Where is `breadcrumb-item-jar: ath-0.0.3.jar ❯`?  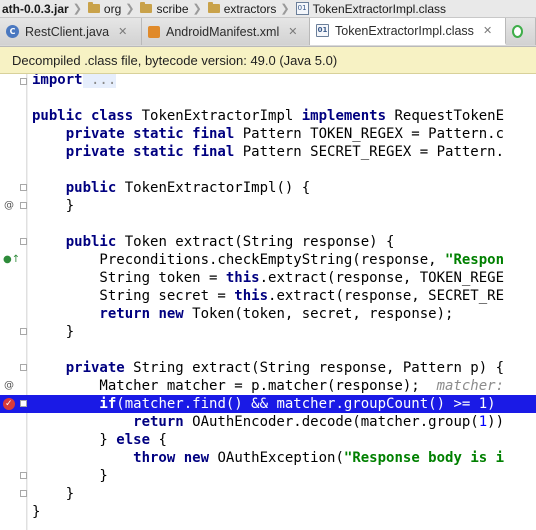 breadcrumb-item-jar: ath-0.0.3.jar ❯ is located at coordinates (43, 8).